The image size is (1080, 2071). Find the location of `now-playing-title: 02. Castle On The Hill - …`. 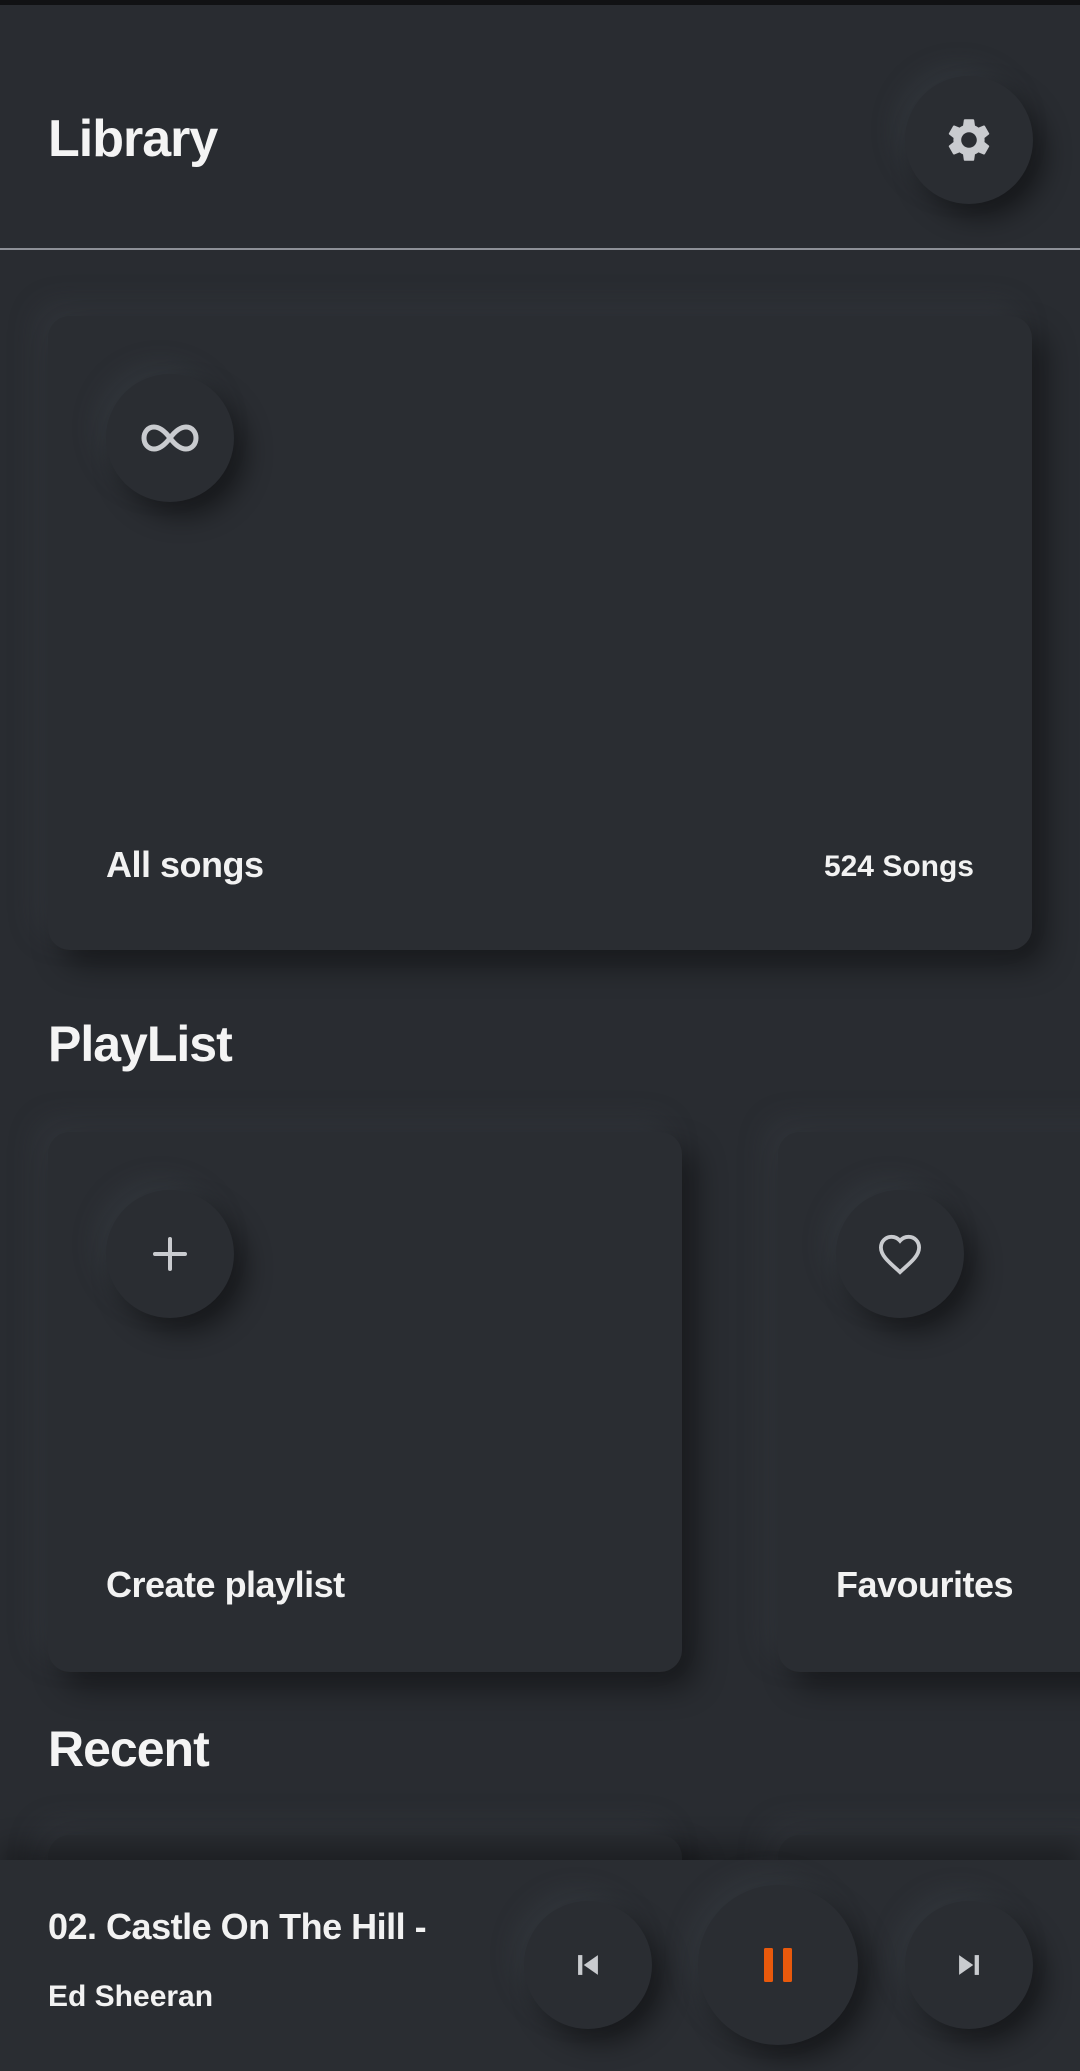

now-playing-title: 02. Castle On The Hill - … is located at coordinates (238, 1927).